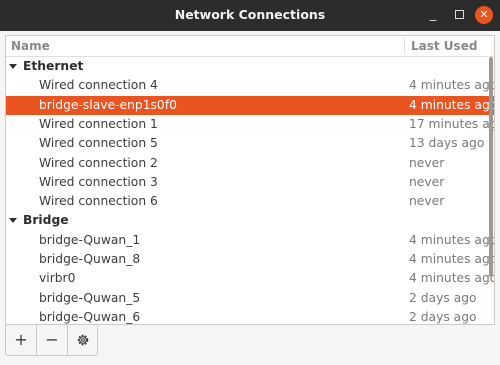 This screenshot has height=365, width=500. What do you see at coordinates (250, 259) in the screenshot?
I see `connection-row: bridge-Quwan_8 4 minutes ago` at bounding box center [250, 259].